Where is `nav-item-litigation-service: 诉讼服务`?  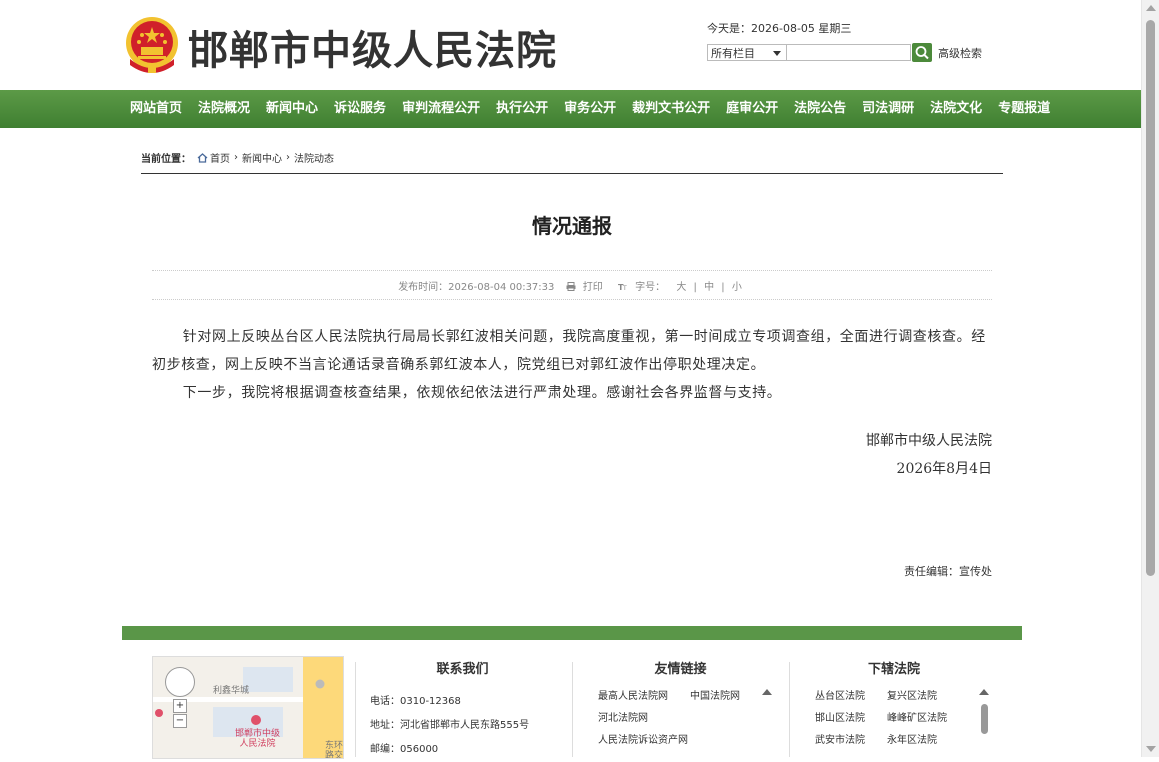
nav-item-litigation-service: 诉讼服务 is located at coordinates (360, 109).